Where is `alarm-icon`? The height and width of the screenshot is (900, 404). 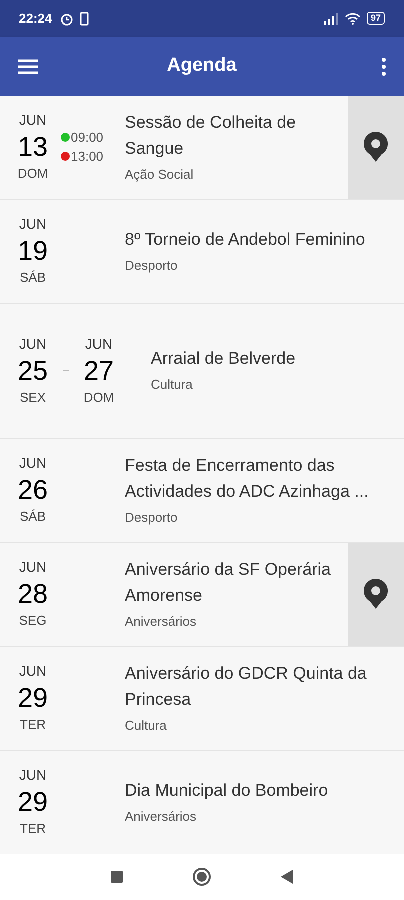 alarm-icon is located at coordinates (67, 19).